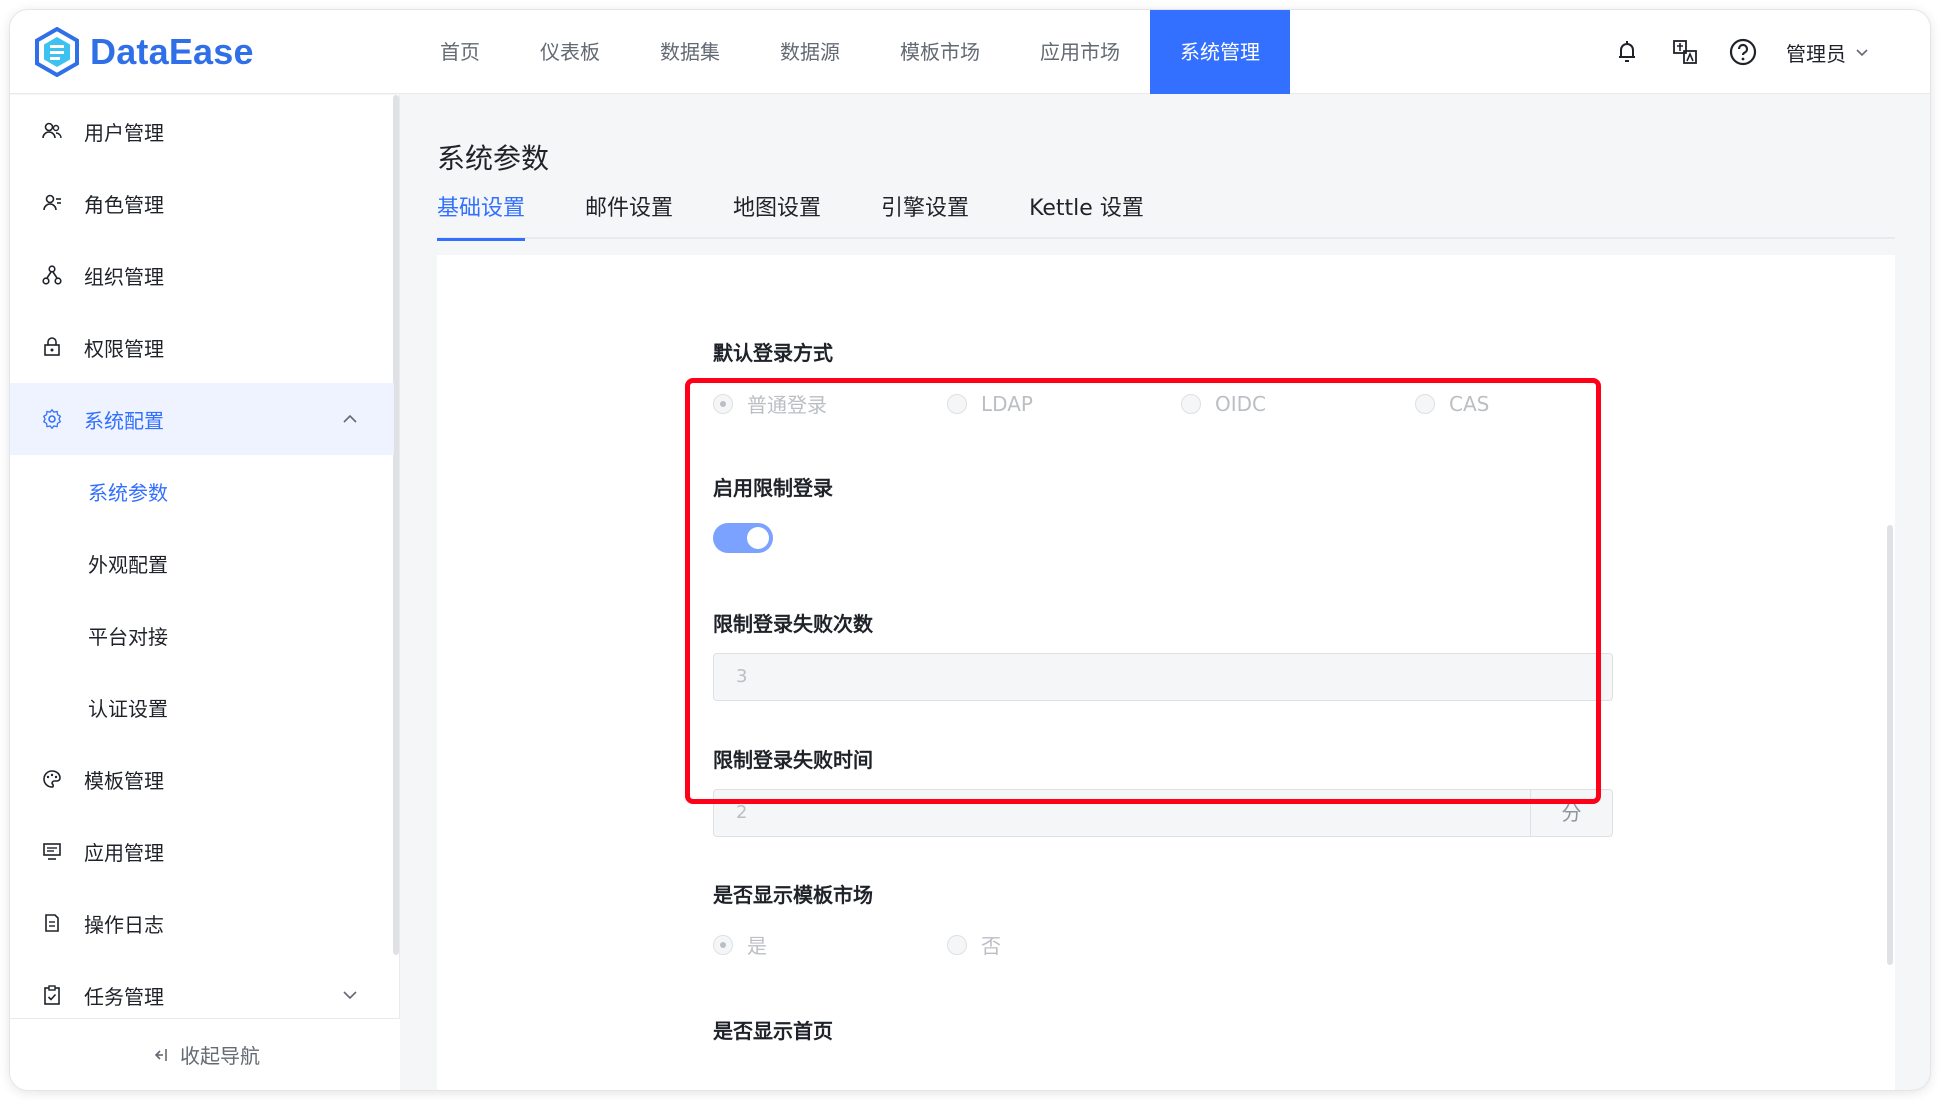 The width and height of the screenshot is (1940, 1100). I want to click on nav-system-admin: 系统管理, so click(1220, 52).